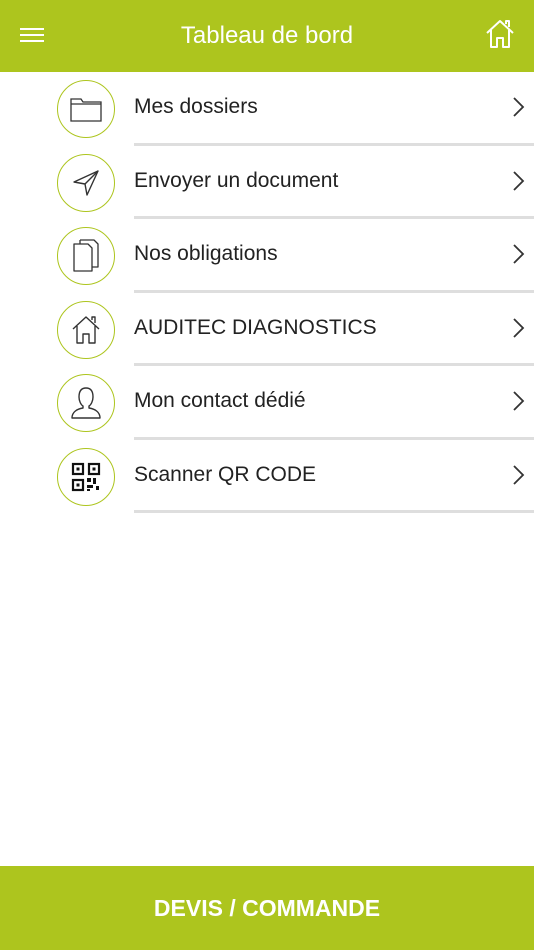 This screenshot has height=950, width=534. Describe the element at coordinates (236, 180) in the screenshot. I see `menu-item-label: Envoyer un document` at that location.